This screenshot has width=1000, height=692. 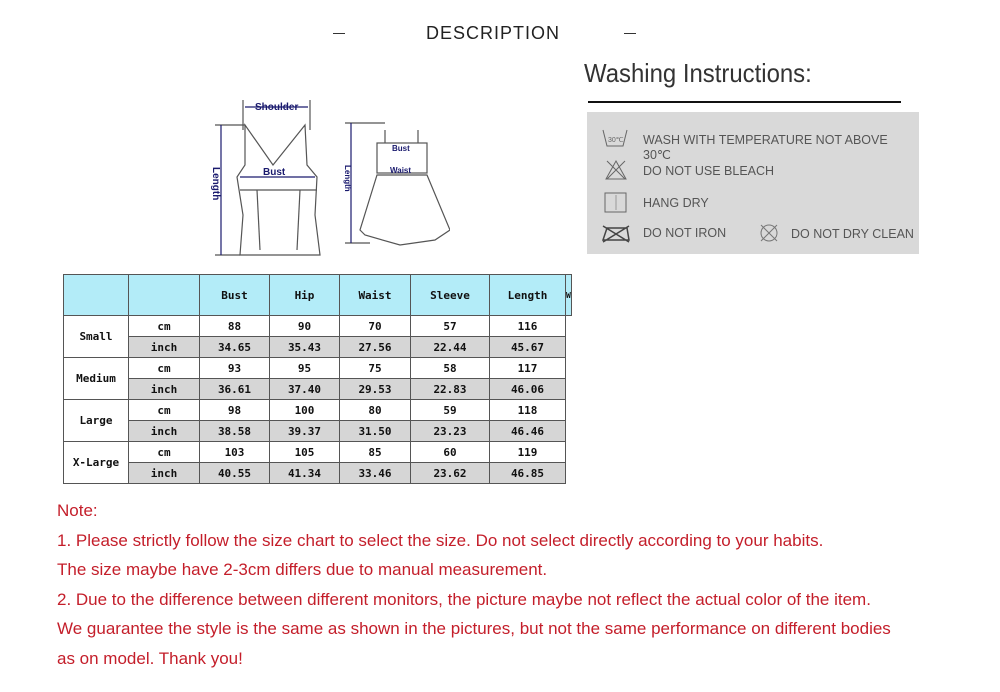 What do you see at coordinates (450, 452) in the screenshot?
I see `value-cell: 60` at bounding box center [450, 452].